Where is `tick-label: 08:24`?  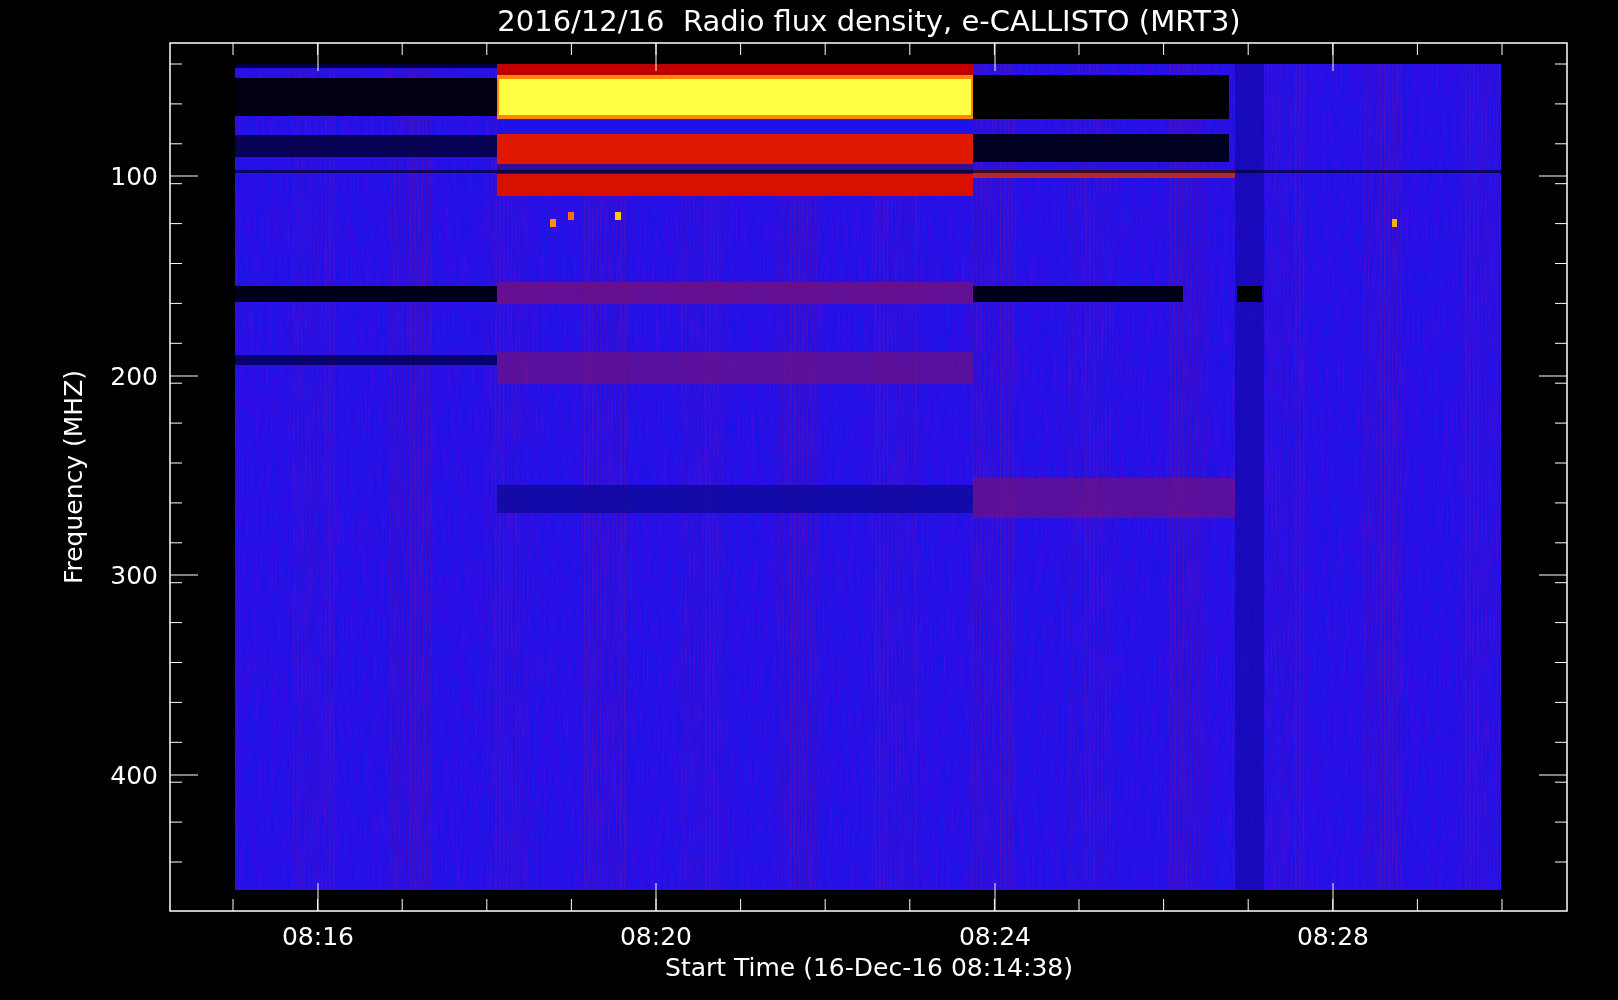
tick-label: 08:24 is located at coordinates (995, 936).